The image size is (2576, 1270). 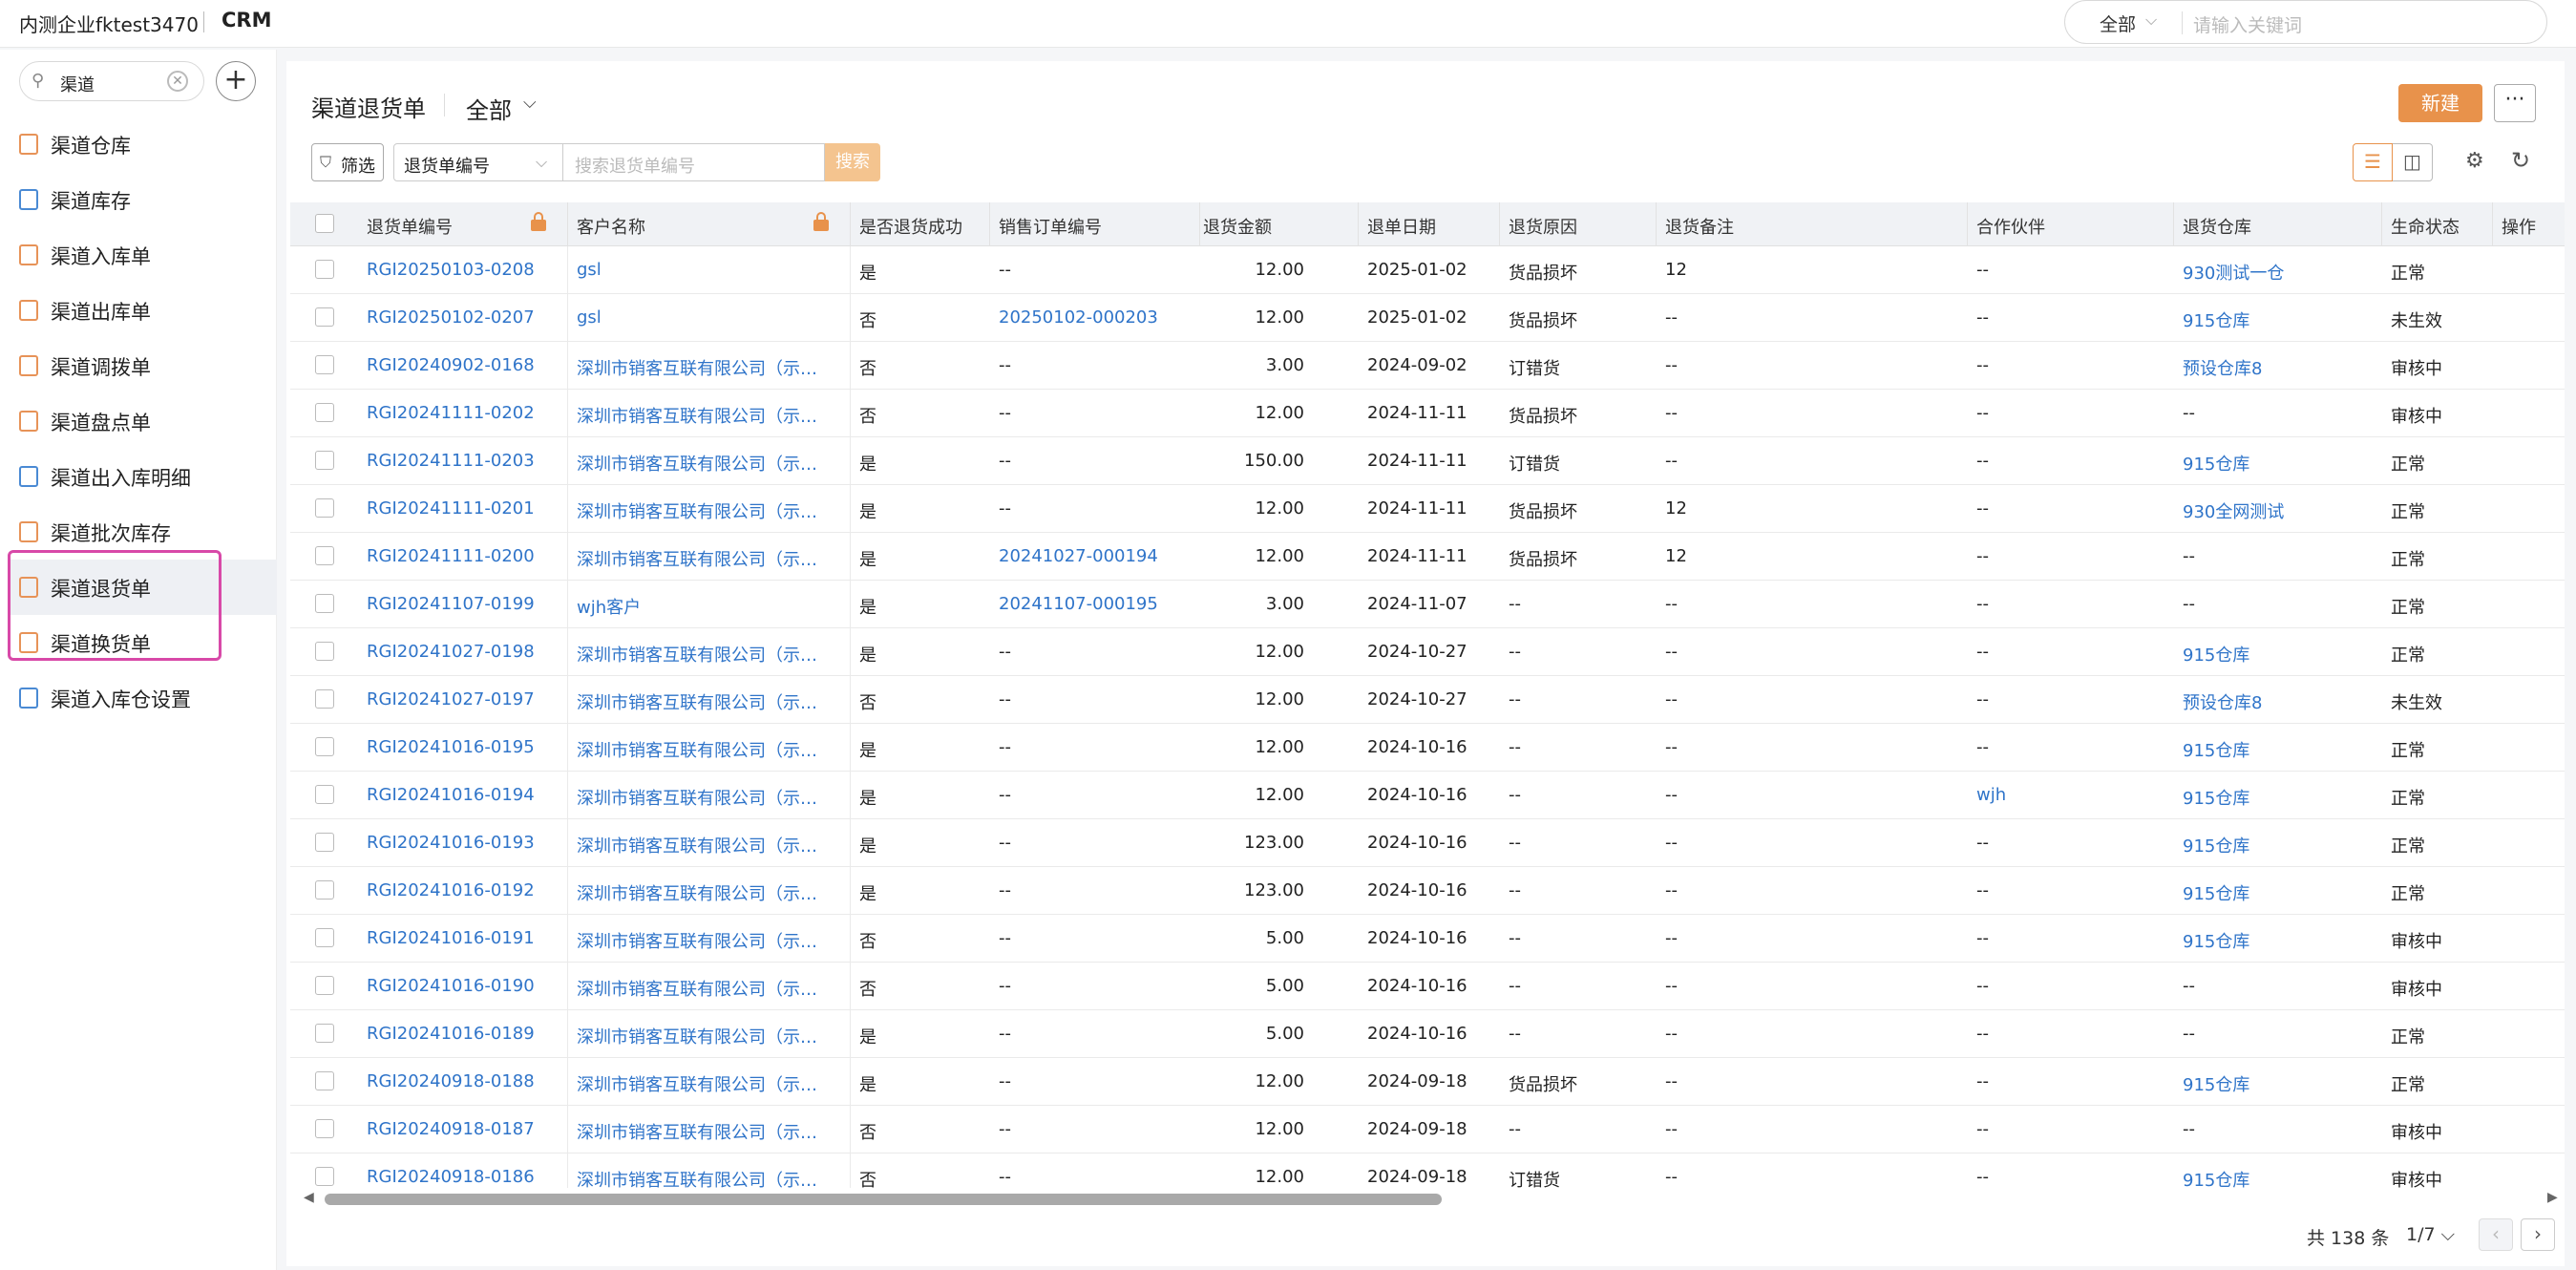 I want to click on global-search: 全部 ⌵ 请输入关键词, so click(x=2305, y=22).